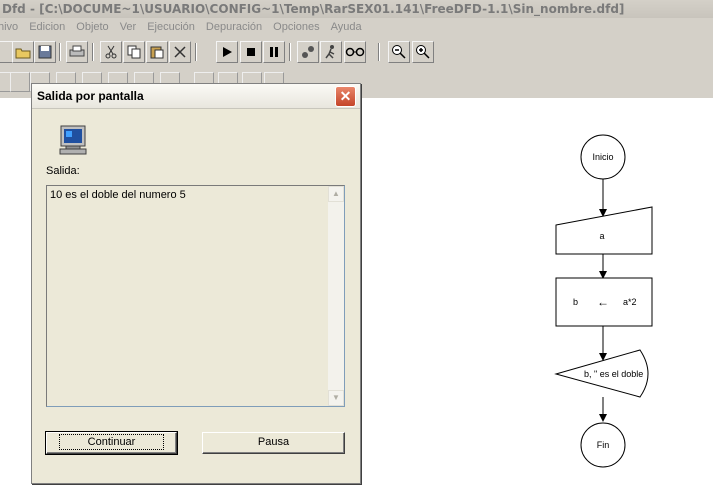  I want to click on dialog-title: Salida por pantalla, so click(90, 96).